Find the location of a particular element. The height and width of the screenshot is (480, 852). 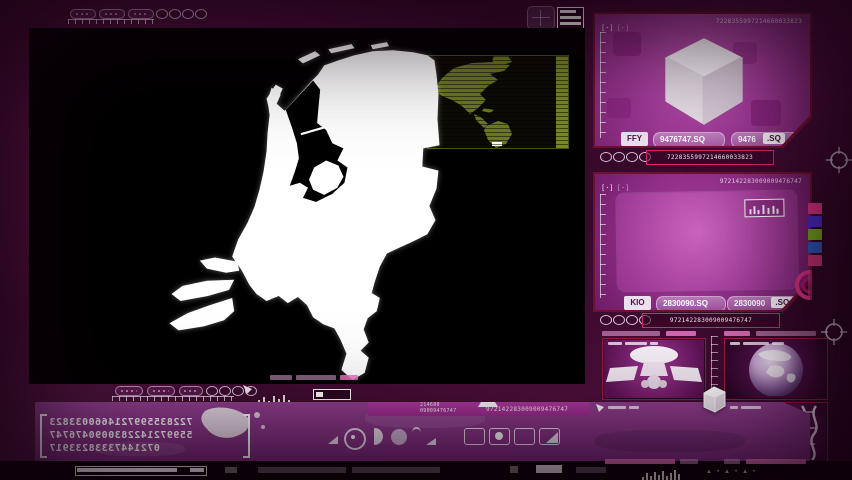

value-pill-2: 9476 .SQ is located at coordinates (769, 139).